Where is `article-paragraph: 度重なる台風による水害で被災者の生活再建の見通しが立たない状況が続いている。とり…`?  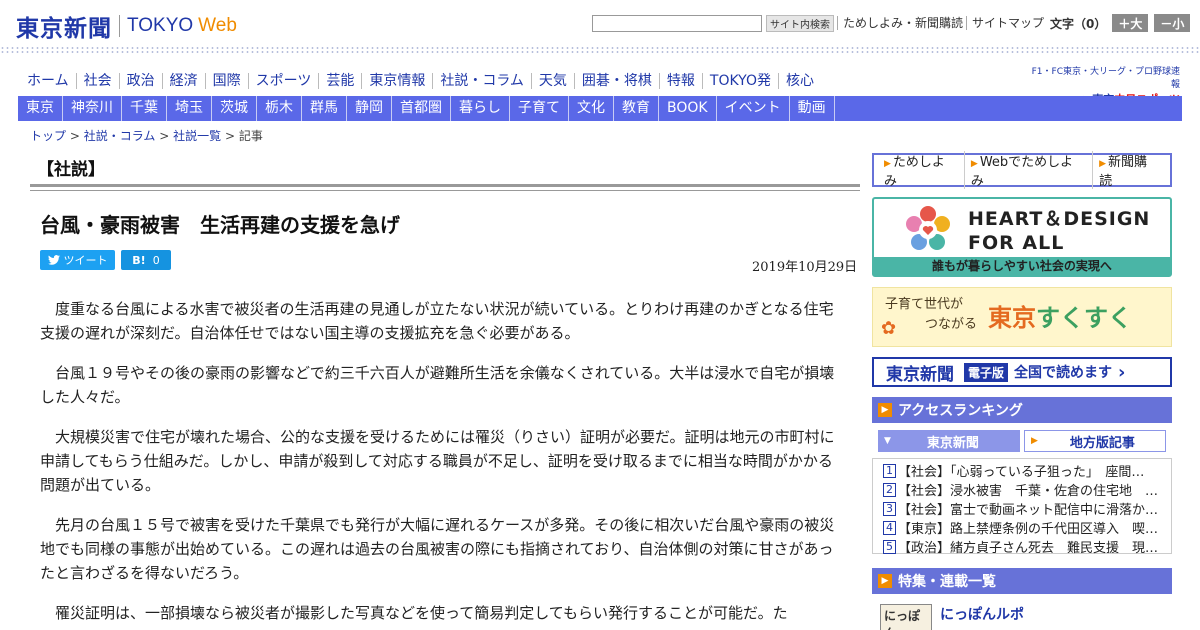
article-paragraph: 度重なる台風による水害で被災者の生活再建の見通しが立たない状況が続いている。とり… is located at coordinates (437, 321).